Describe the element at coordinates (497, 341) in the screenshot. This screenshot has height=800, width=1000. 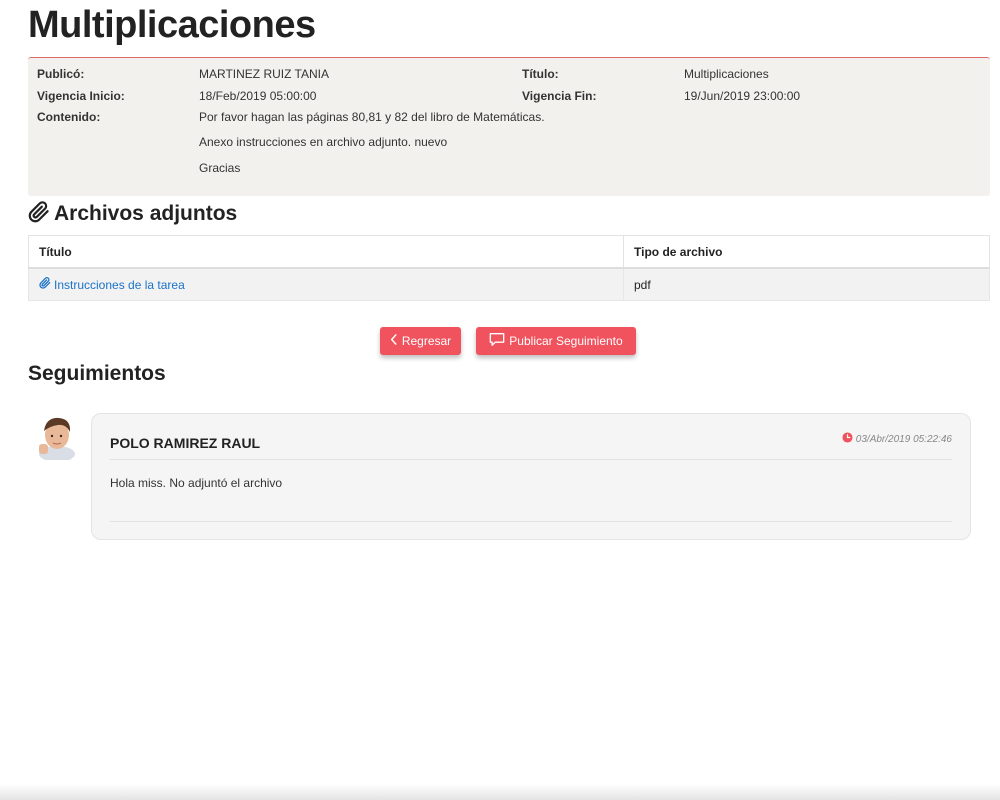
I see `comment-icon` at that location.